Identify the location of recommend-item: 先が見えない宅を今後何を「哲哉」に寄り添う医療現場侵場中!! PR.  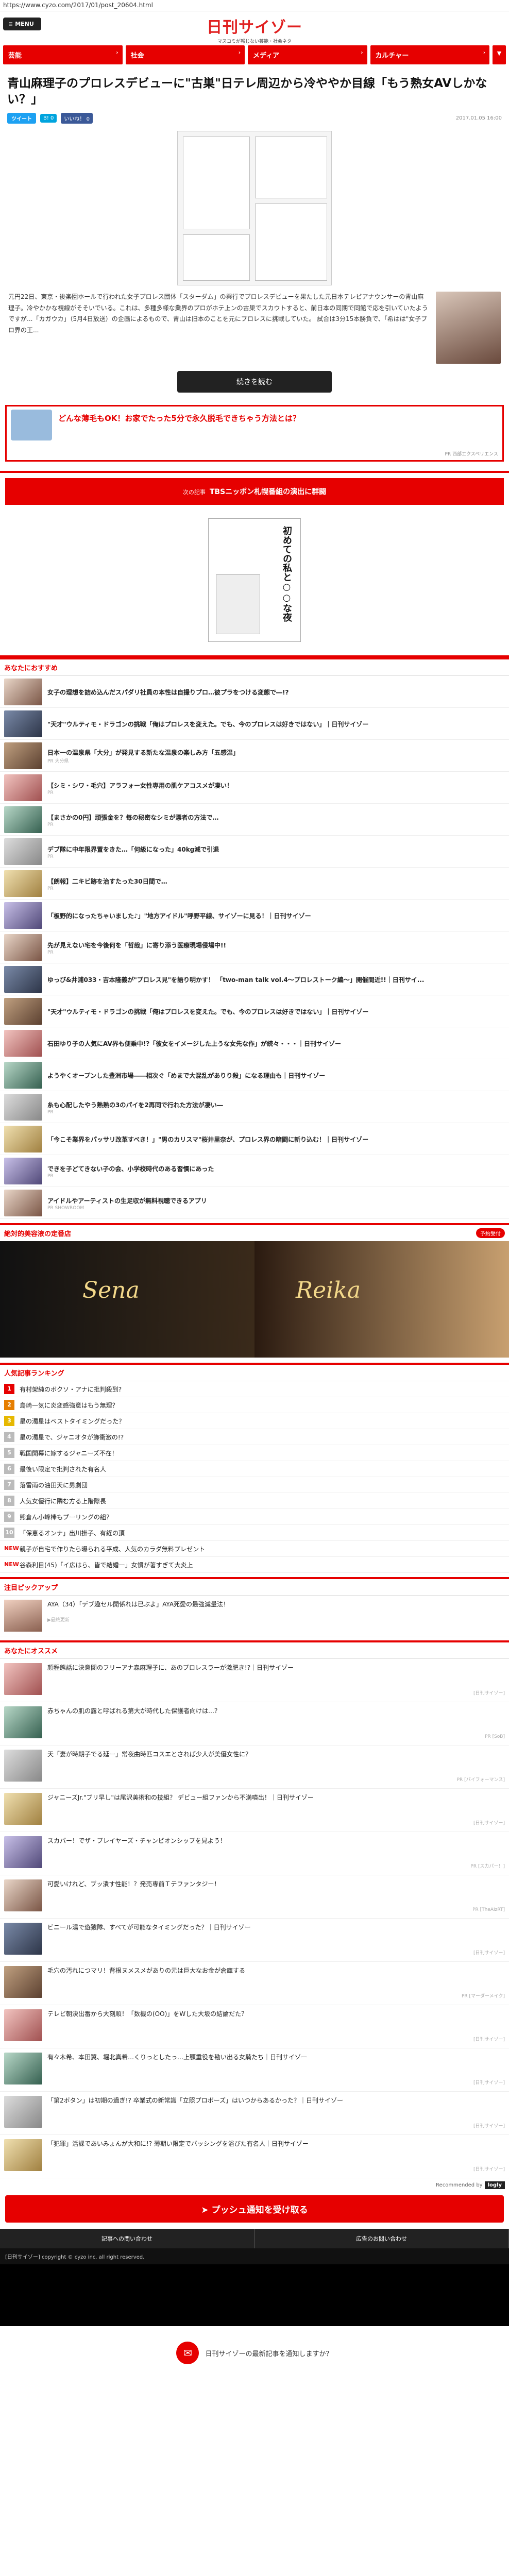
(254, 947).